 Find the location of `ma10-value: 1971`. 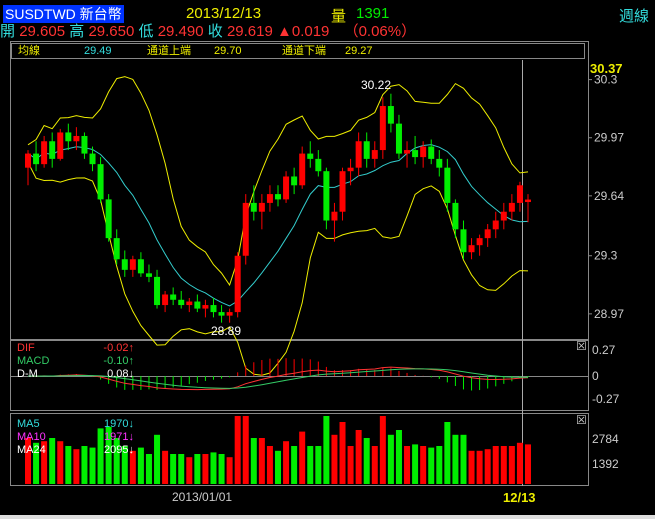

ma10-value: 1971 is located at coordinates (116, 437).